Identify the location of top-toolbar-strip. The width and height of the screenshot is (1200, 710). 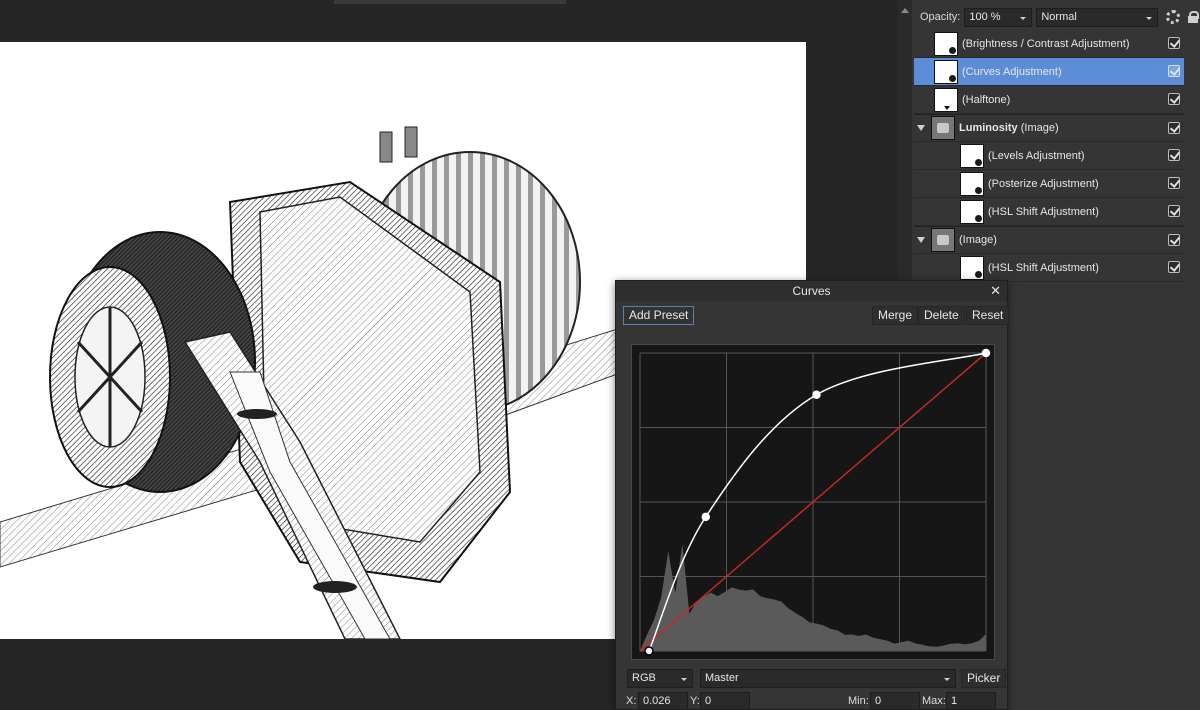
(449, 21).